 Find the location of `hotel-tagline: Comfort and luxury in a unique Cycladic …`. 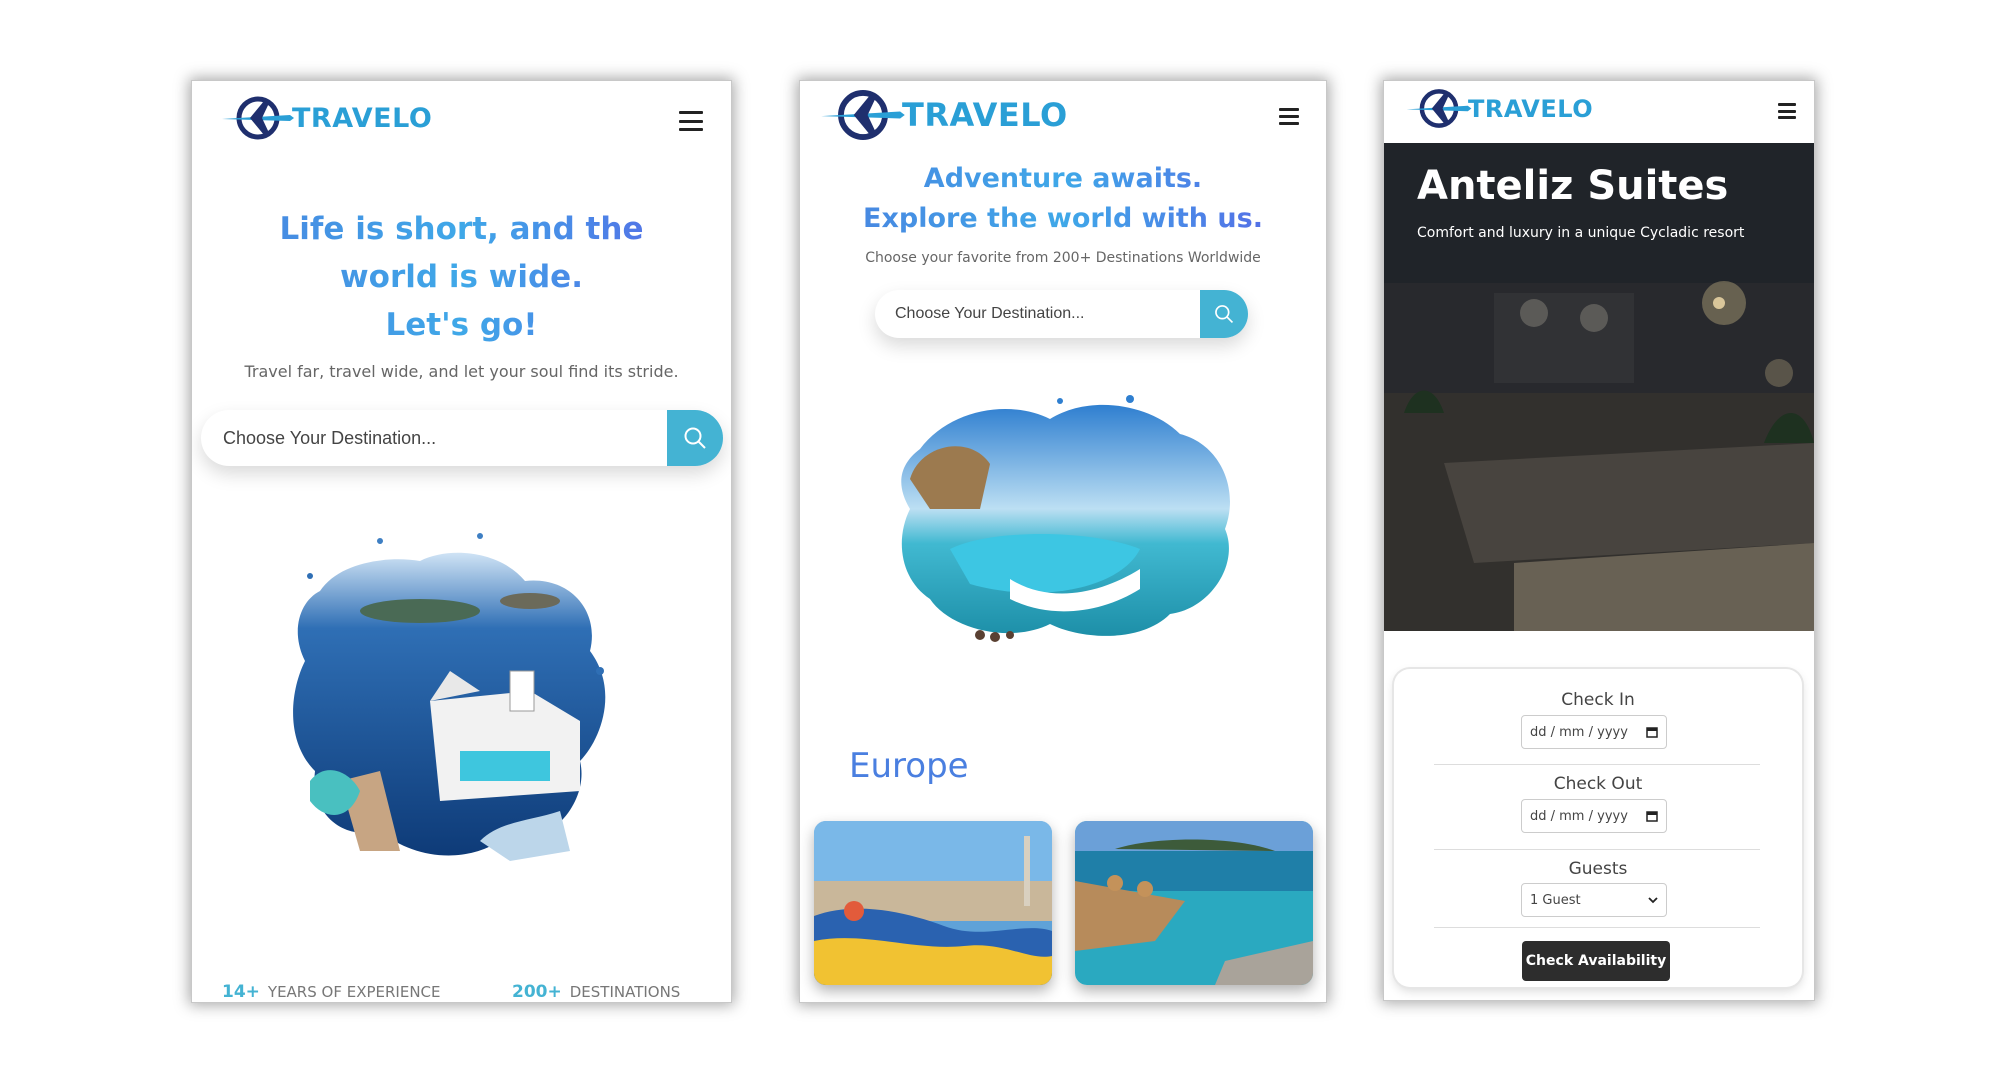

hotel-tagline: Comfort and luxury in a unique Cycladic … is located at coordinates (1581, 233).